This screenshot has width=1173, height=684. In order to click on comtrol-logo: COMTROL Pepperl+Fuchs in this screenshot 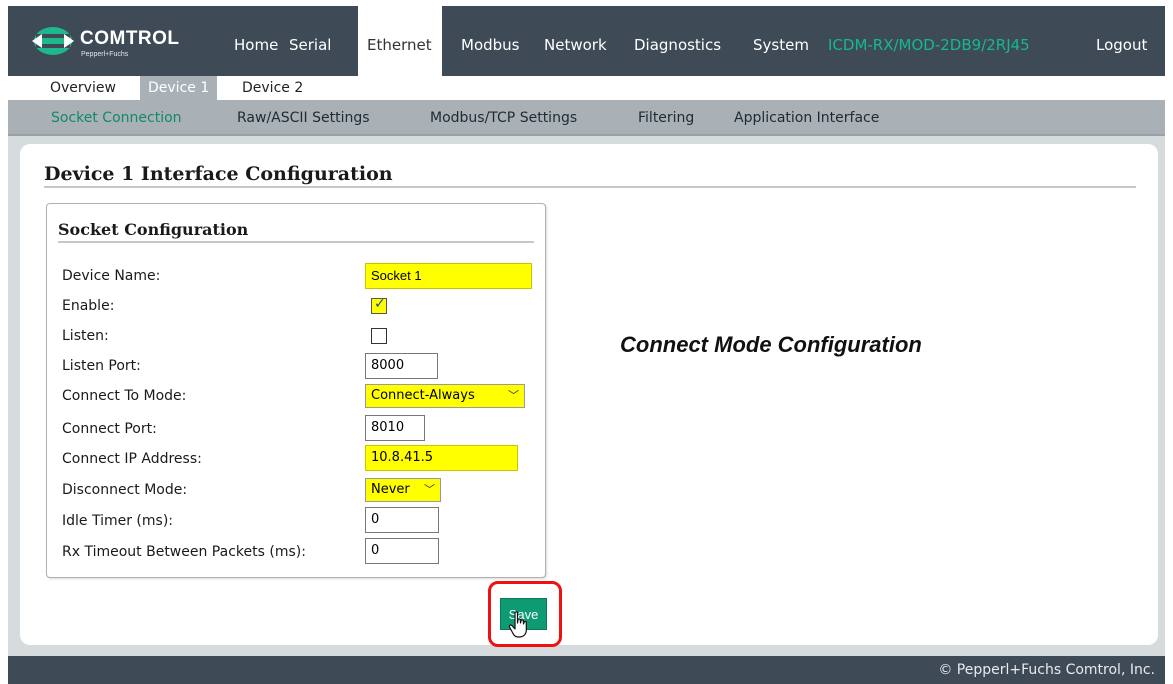, I will do `click(122, 48)`.